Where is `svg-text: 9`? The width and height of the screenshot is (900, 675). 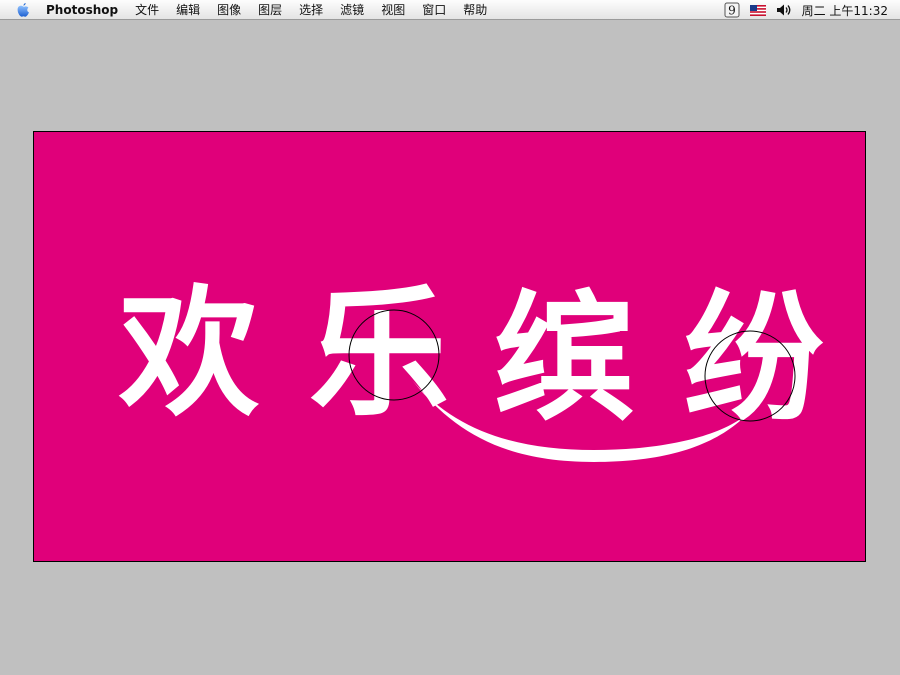 svg-text: 9 is located at coordinates (732, 11).